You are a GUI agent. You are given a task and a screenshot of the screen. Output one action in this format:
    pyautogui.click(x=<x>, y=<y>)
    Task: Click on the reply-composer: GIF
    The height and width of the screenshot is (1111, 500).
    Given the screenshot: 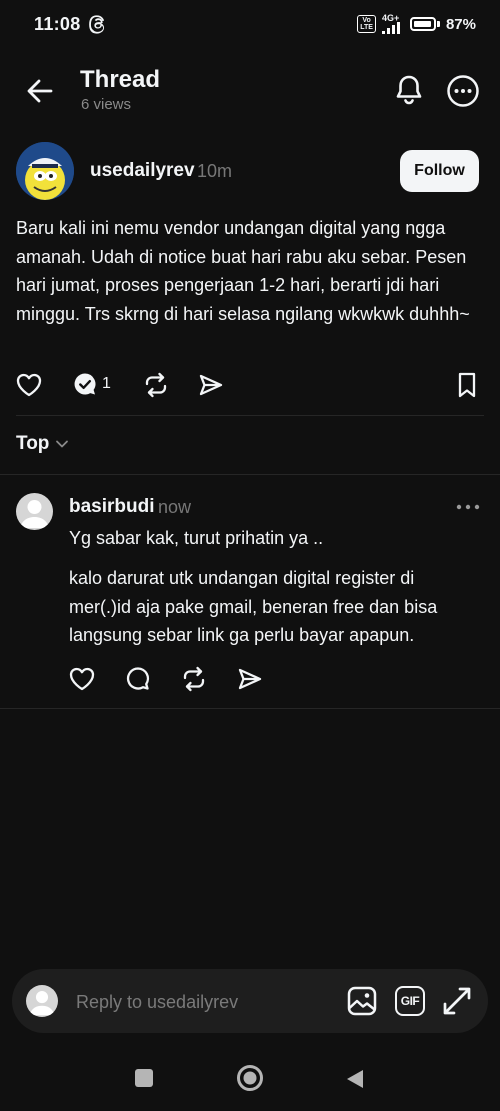 What is the action you would take?
    pyautogui.click(x=250, y=1001)
    